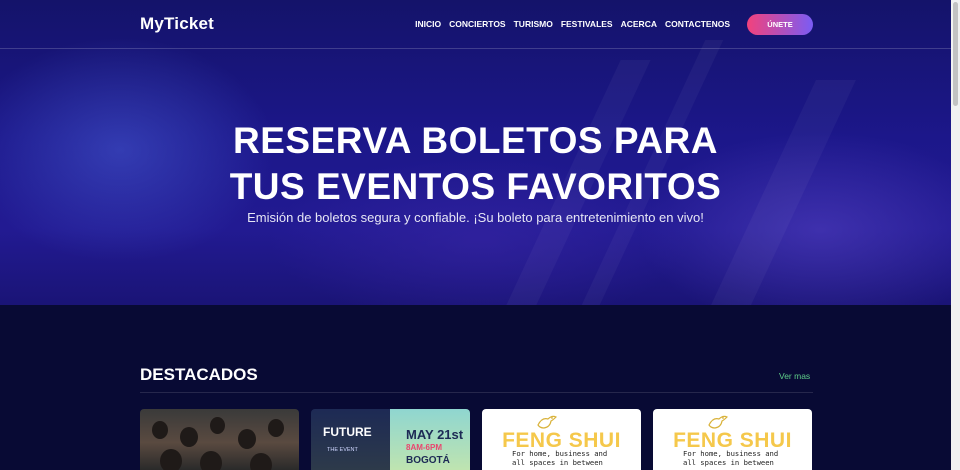 The height and width of the screenshot is (470, 960). Describe the element at coordinates (424, 447) in the screenshot. I see `card-time: 8AM-6PM` at that location.